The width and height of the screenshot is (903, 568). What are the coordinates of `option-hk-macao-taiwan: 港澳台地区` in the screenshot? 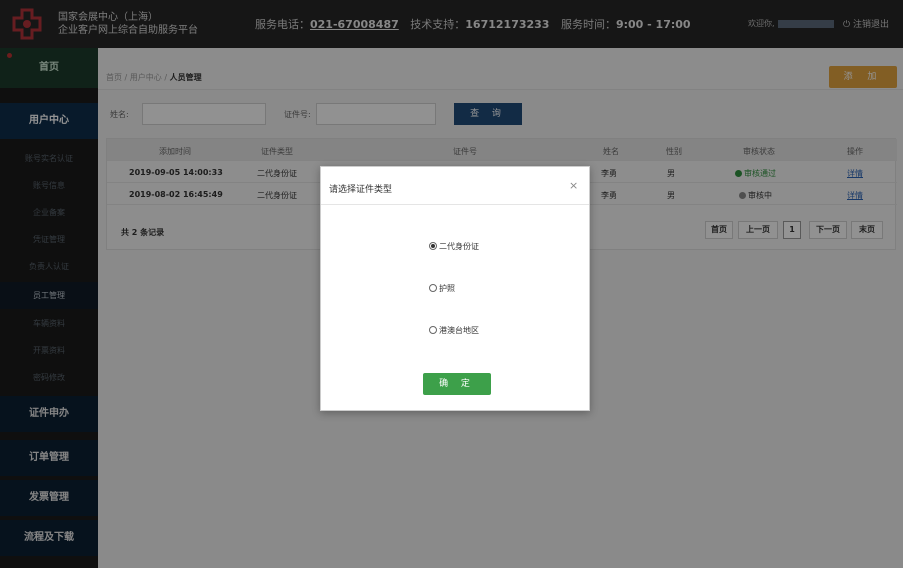 It's located at (454, 330).